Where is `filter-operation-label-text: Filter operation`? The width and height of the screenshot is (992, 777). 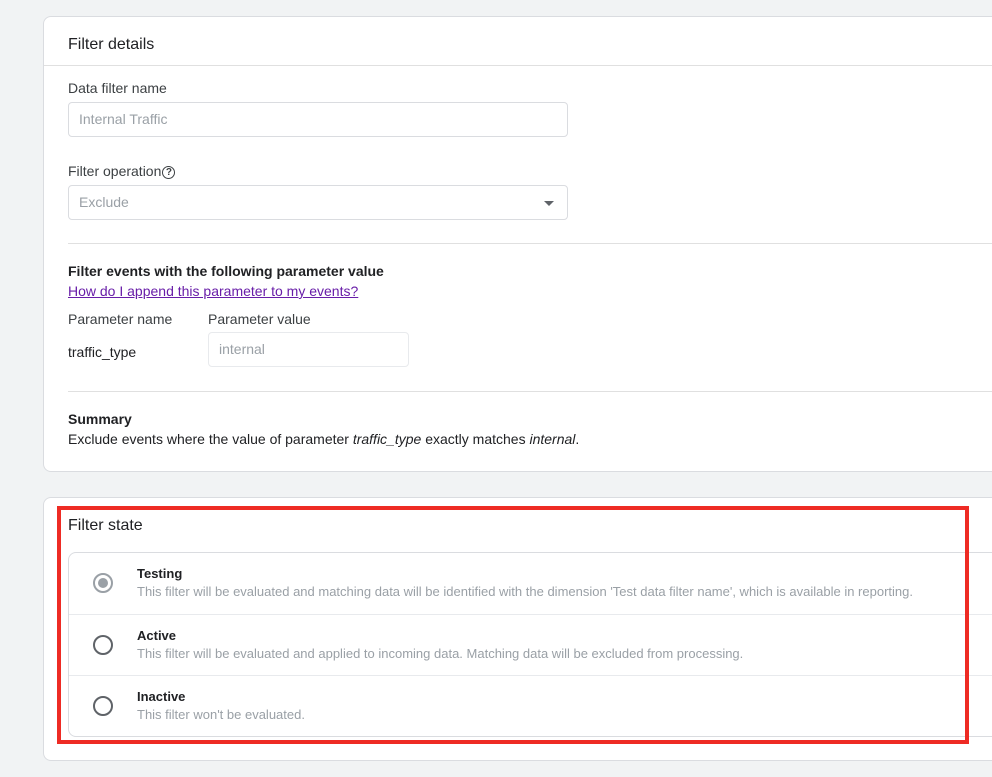 filter-operation-label-text: Filter operation is located at coordinates (115, 171).